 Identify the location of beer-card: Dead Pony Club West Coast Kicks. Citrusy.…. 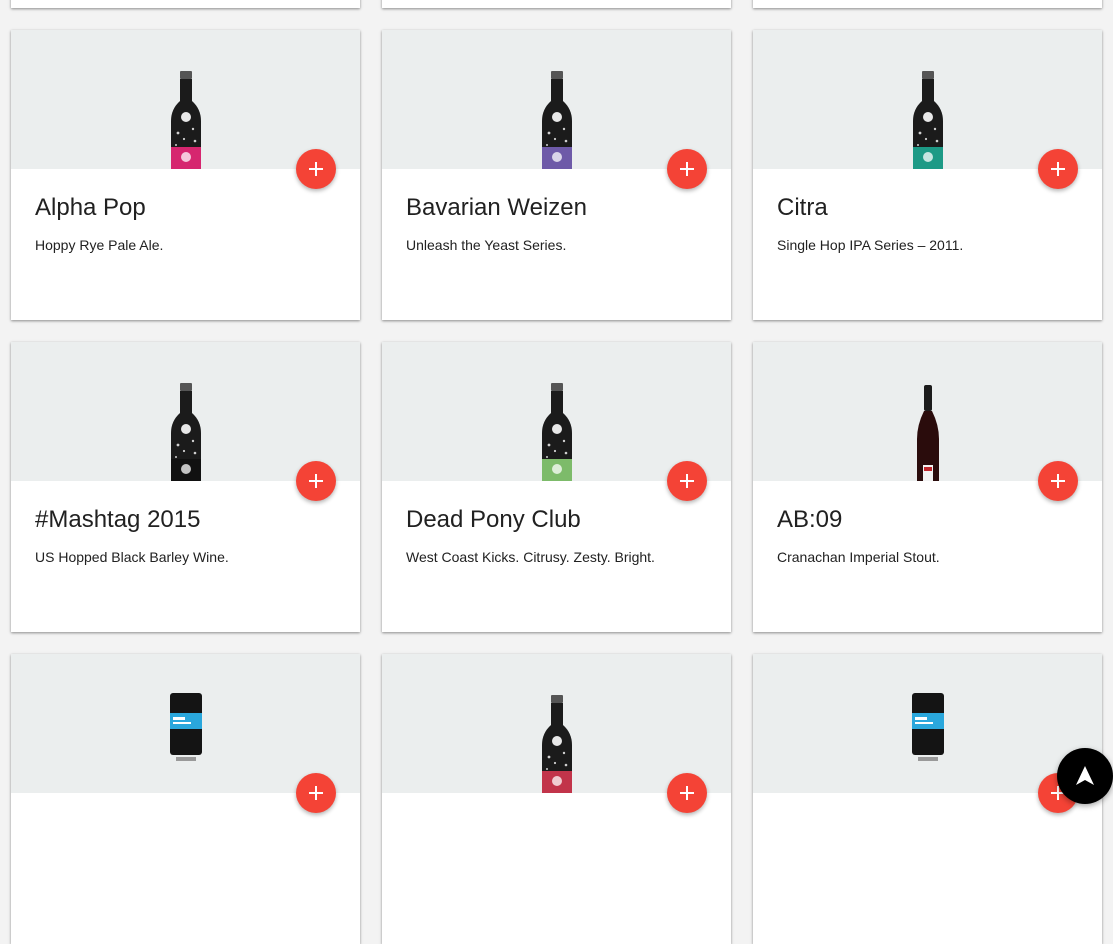
(556, 487).